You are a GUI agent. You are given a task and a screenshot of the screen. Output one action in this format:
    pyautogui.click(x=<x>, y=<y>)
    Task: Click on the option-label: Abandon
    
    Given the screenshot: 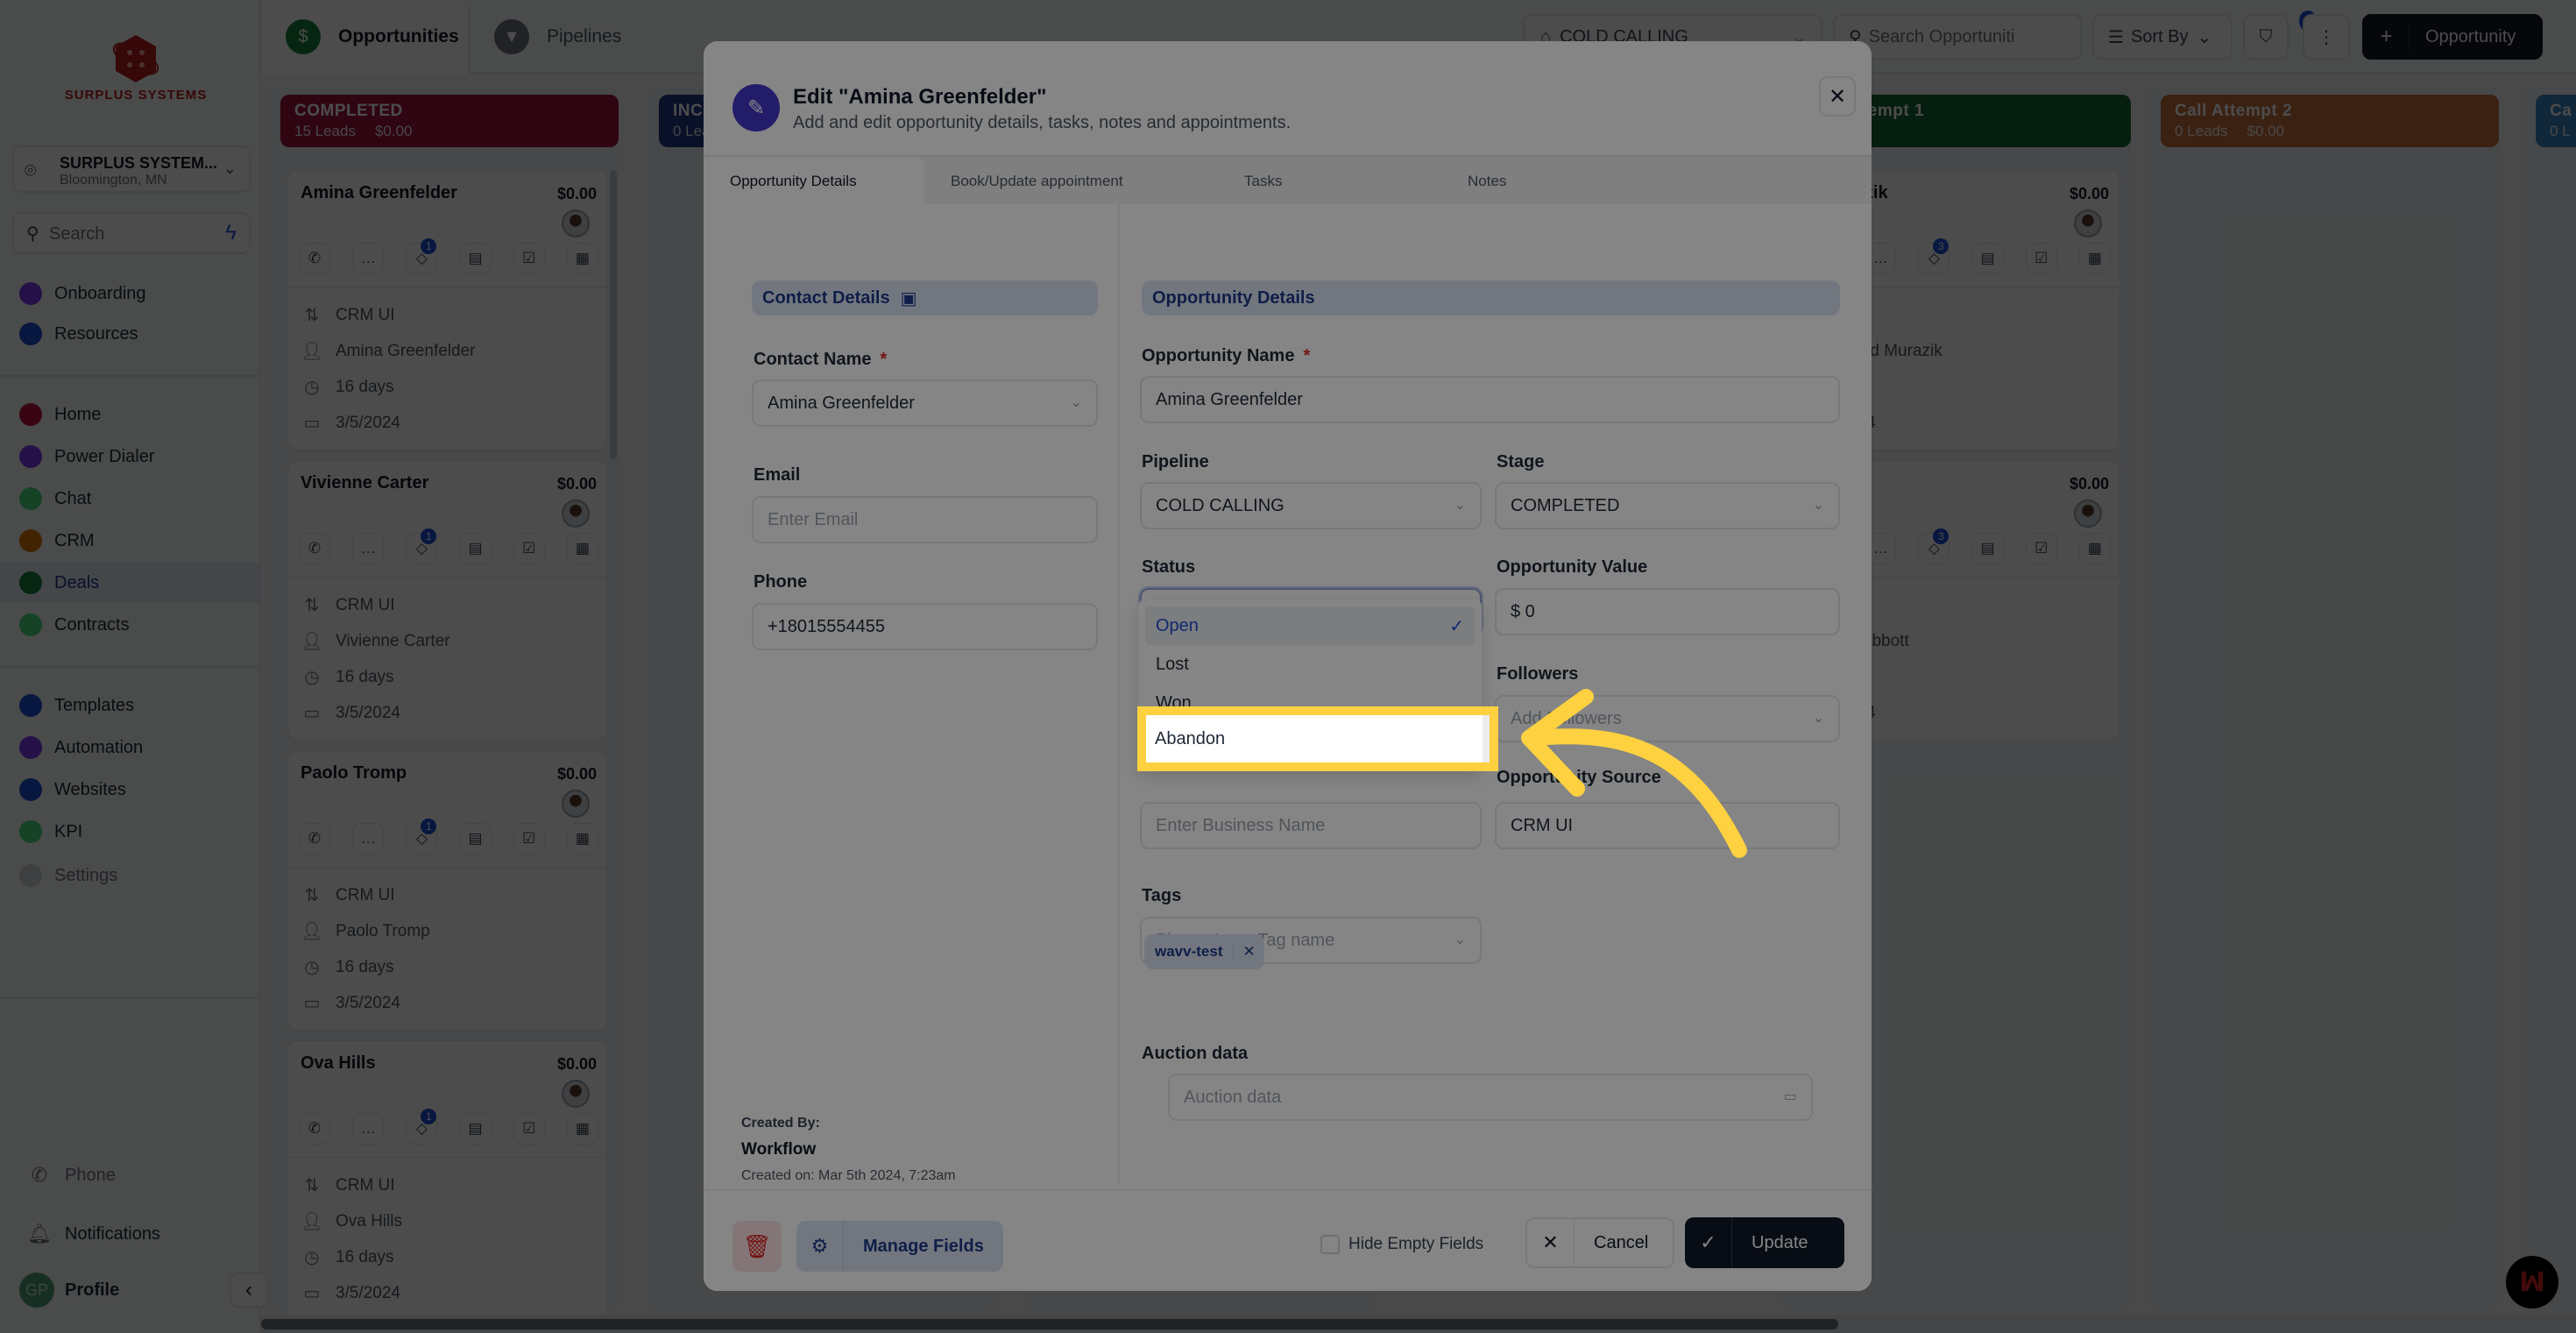 What is the action you would take?
    pyautogui.click(x=1190, y=738)
    